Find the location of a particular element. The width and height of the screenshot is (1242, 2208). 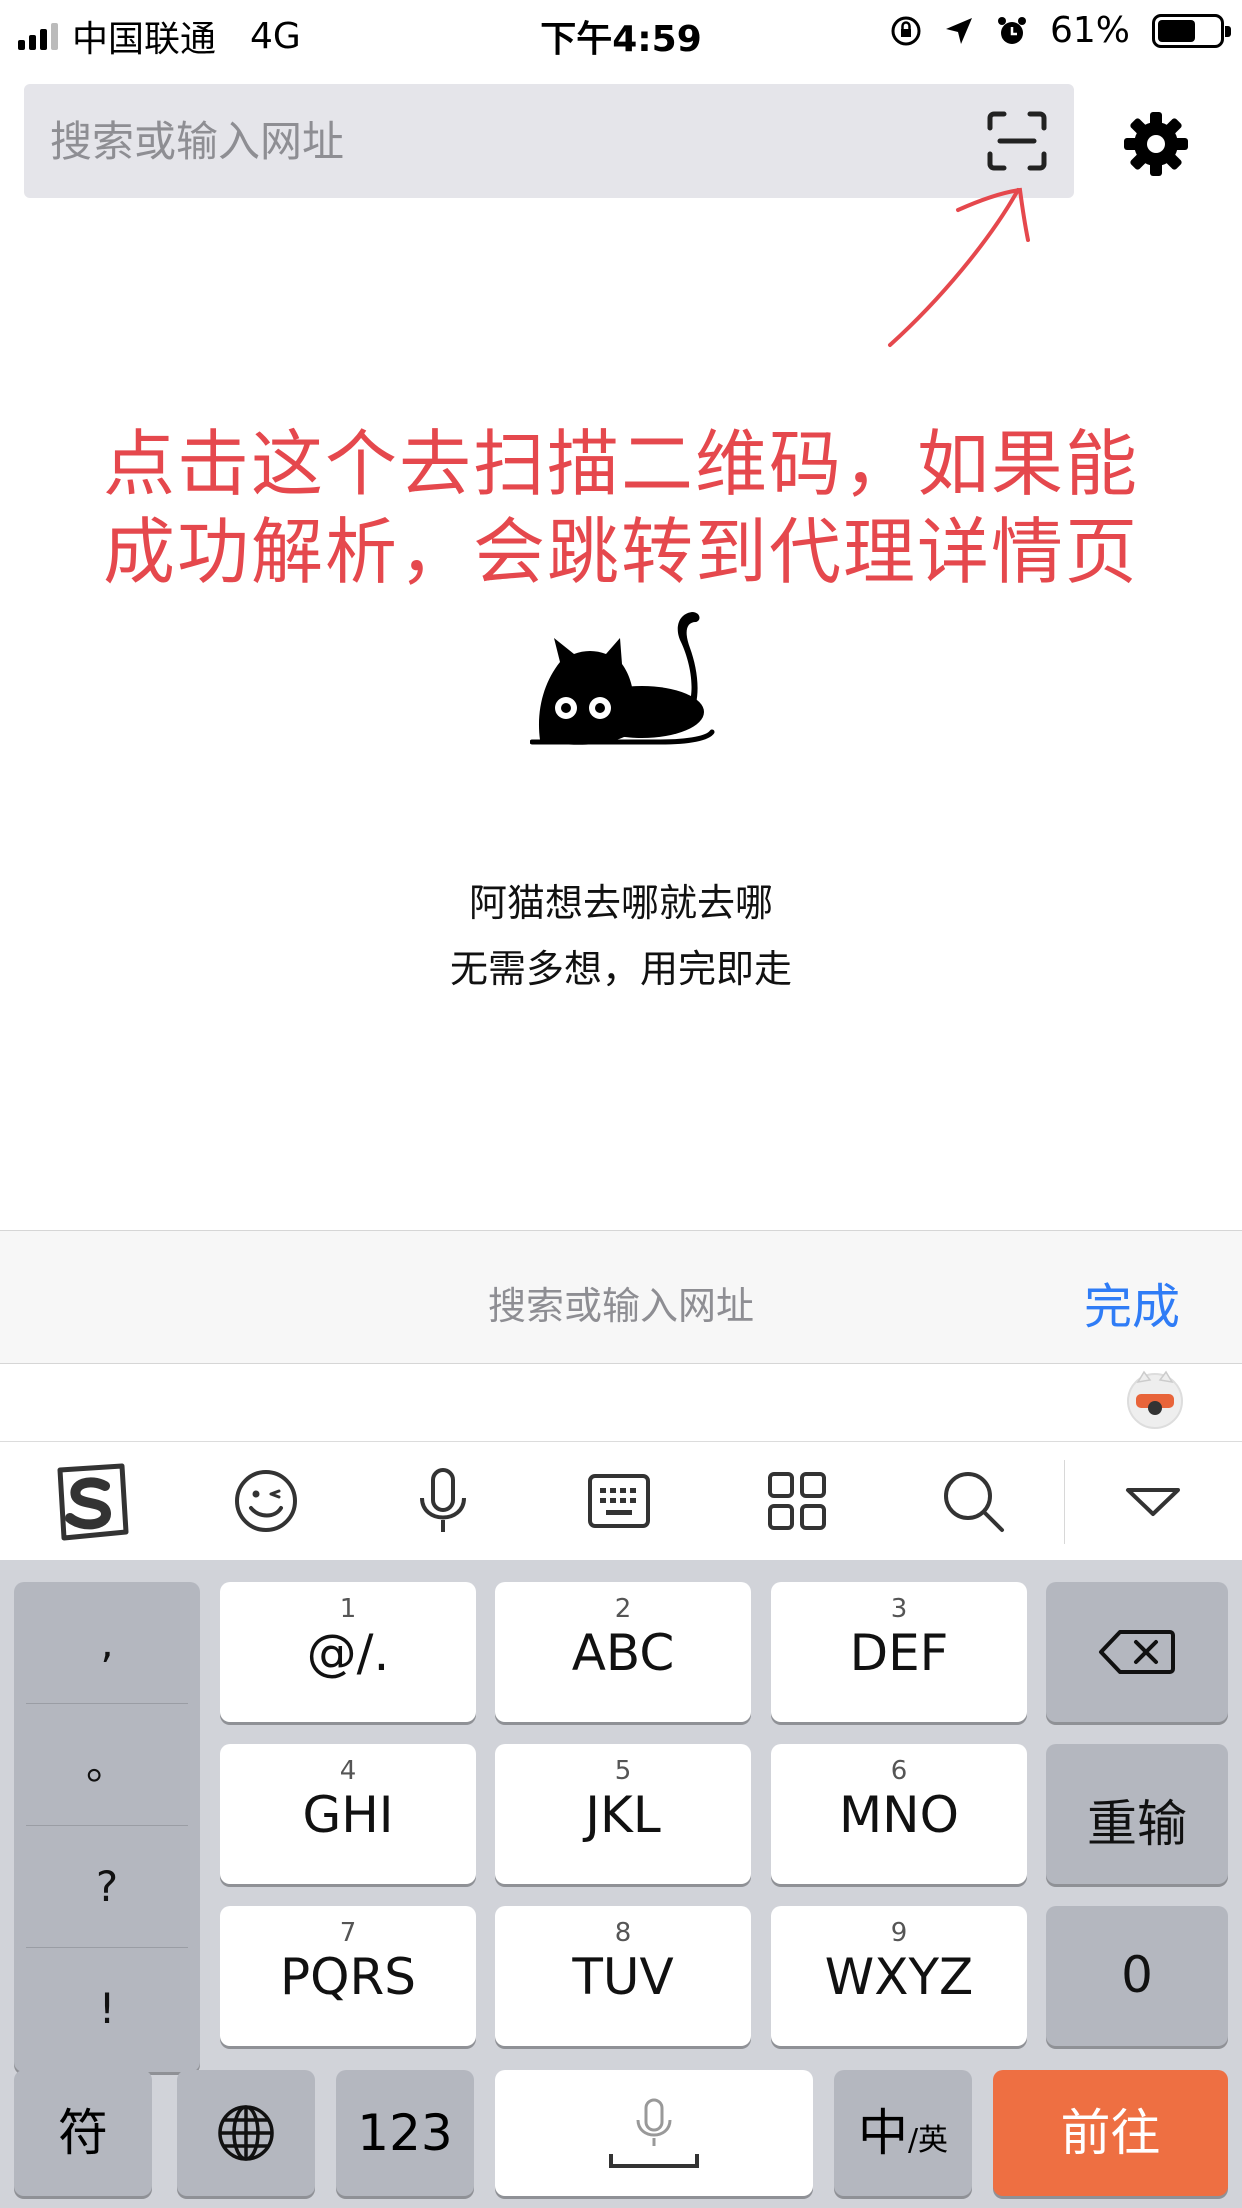

language-switch-key: 中/英 is located at coordinates (903, 2133).